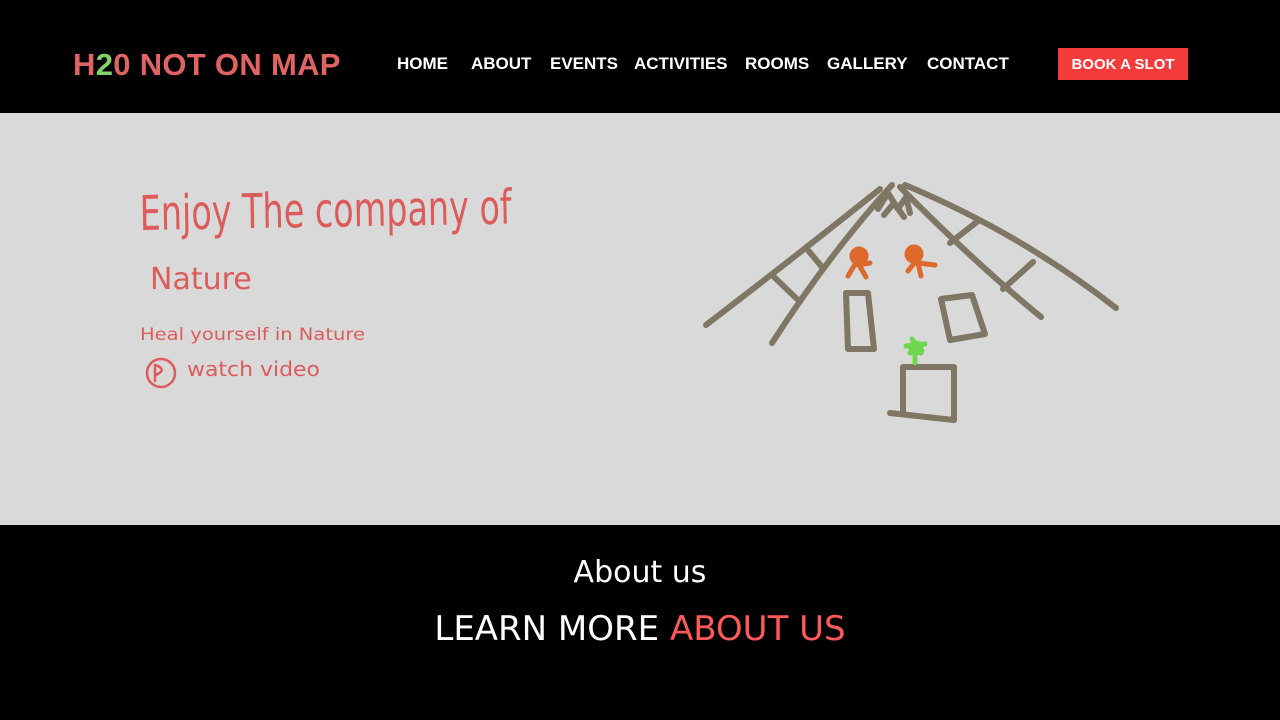 The width and height of the screenshot is (1280, 720). What do you see at coordinates (84, 64) in the screenshot?
I see `logo-text-h: H` at bounding box center [84, 64].